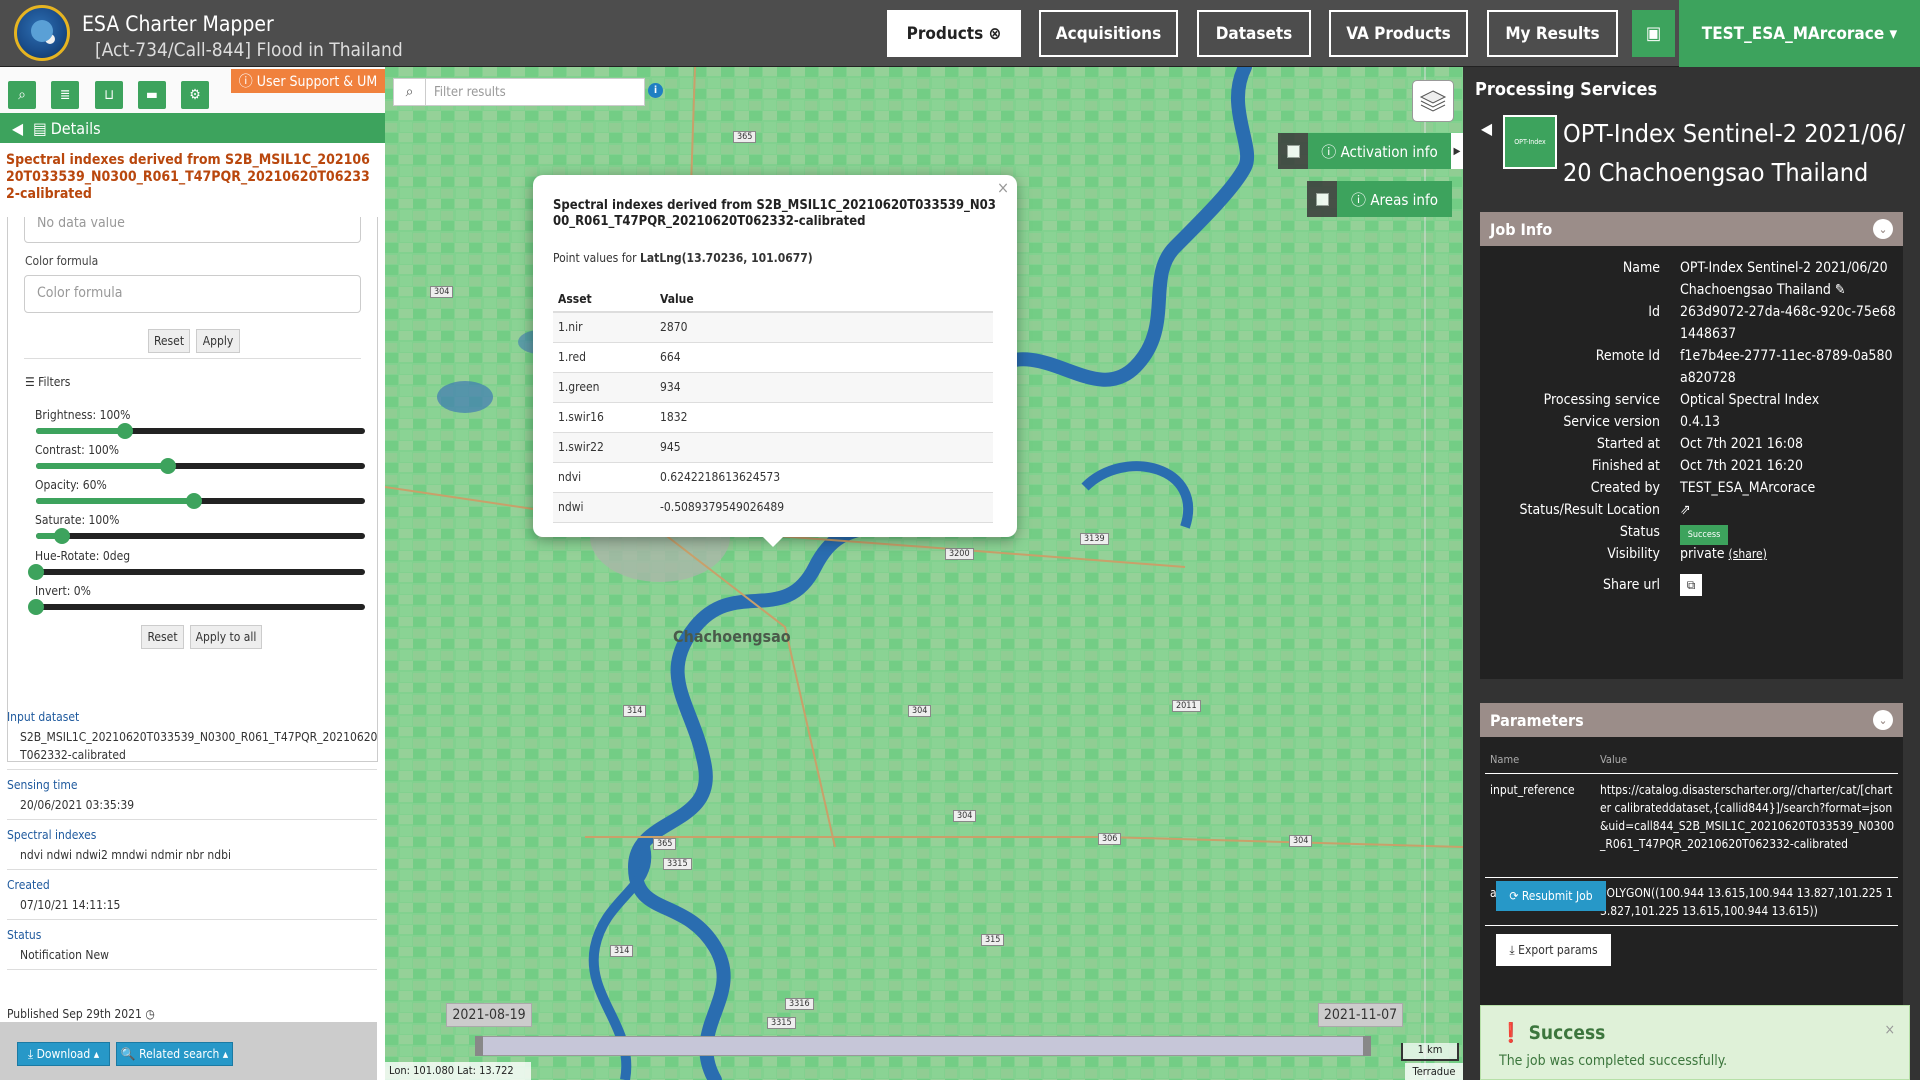  Describe the element at coordinates (824, 357) in the screenshot. I see `value-cell: 664` at that location.